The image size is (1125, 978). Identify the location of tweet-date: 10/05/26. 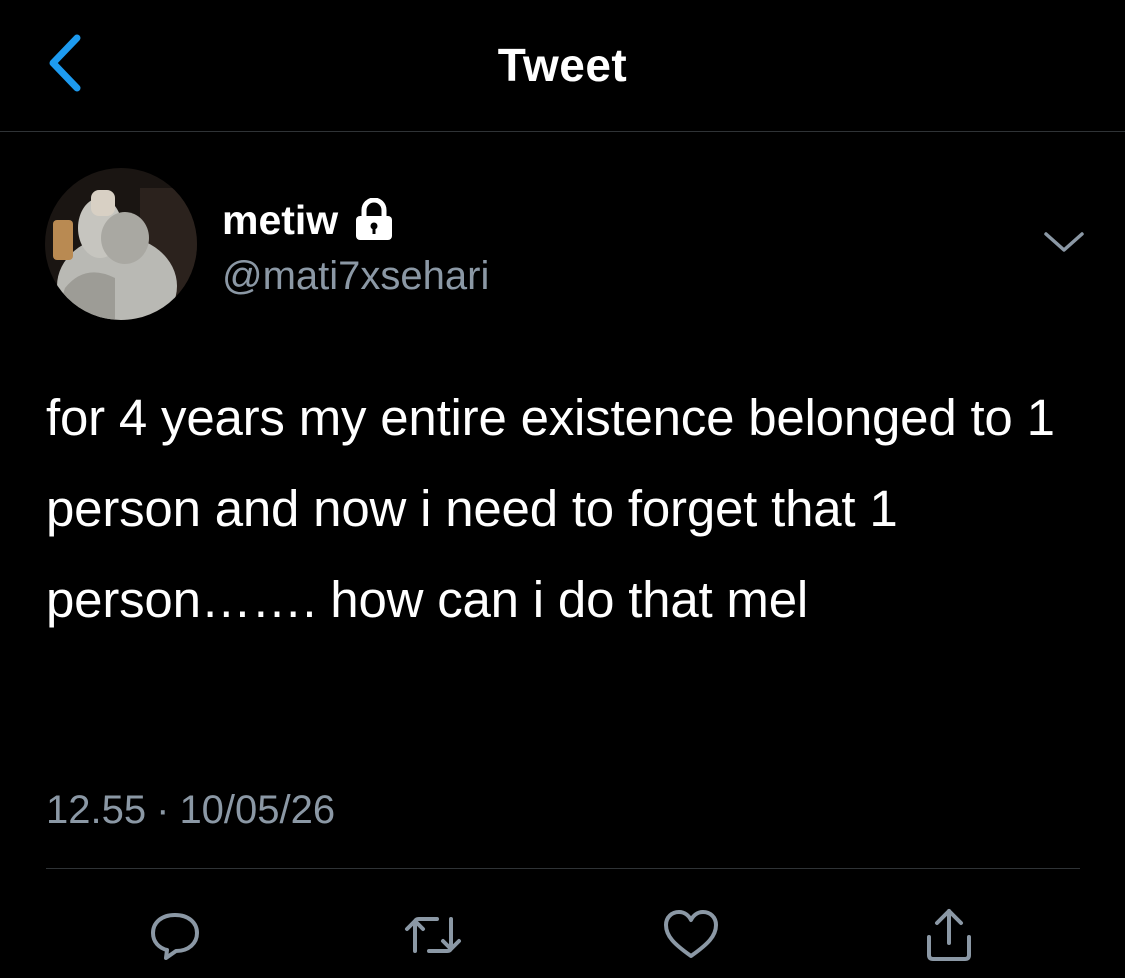
(257, 810).